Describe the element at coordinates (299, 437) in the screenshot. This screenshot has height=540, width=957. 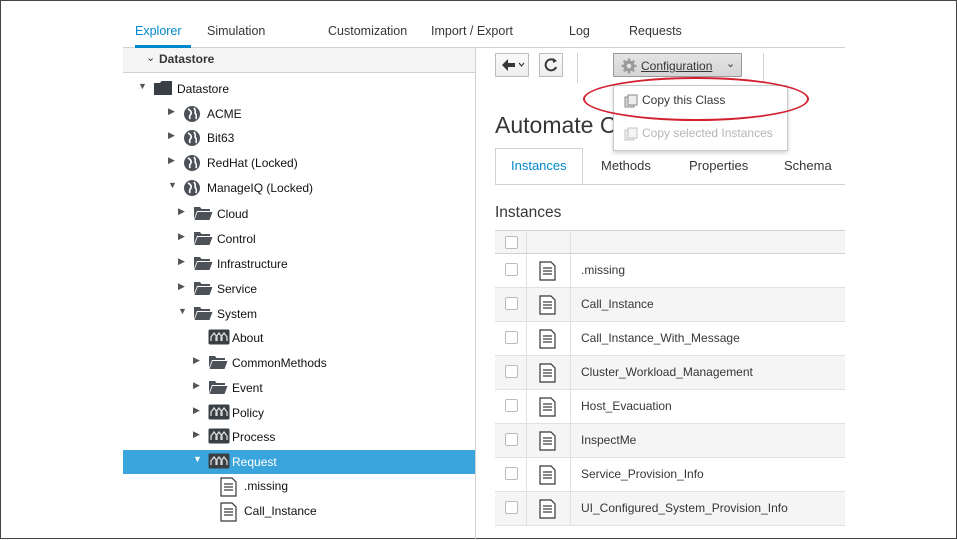
I see `tree-item: ▶ Process` at that location.